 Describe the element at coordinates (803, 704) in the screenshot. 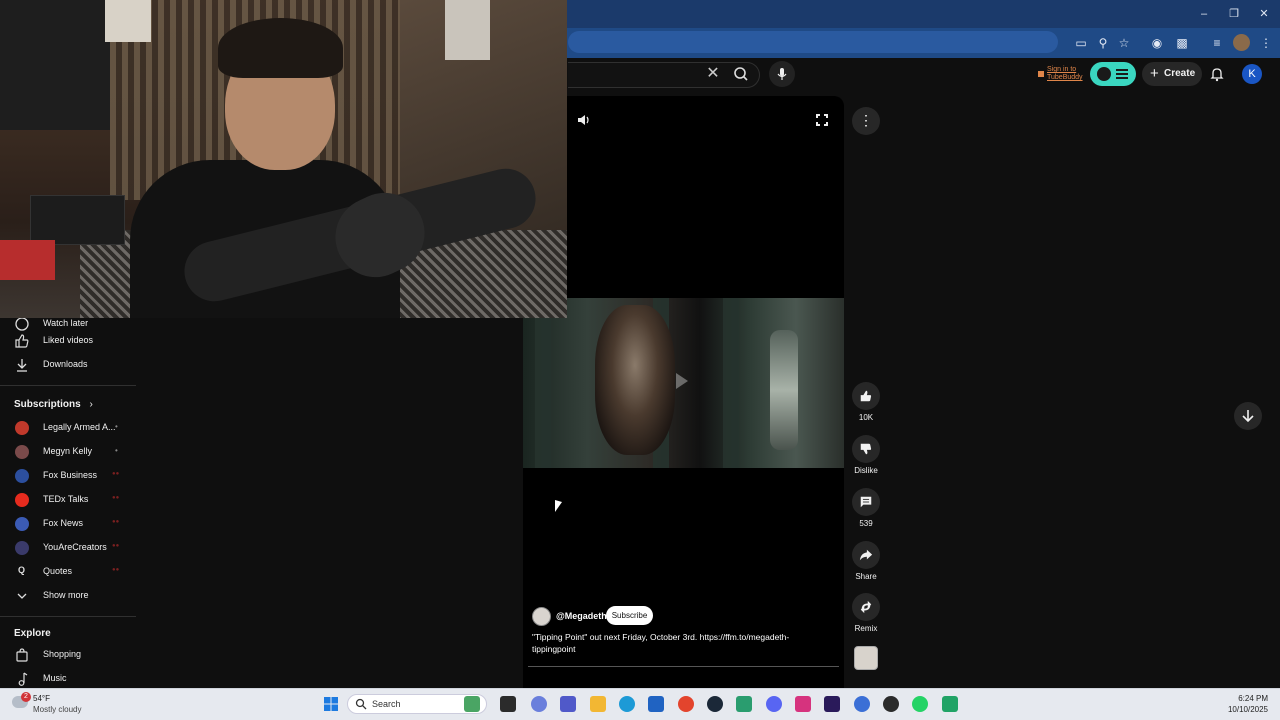

I see `instagram-icon` at that location.